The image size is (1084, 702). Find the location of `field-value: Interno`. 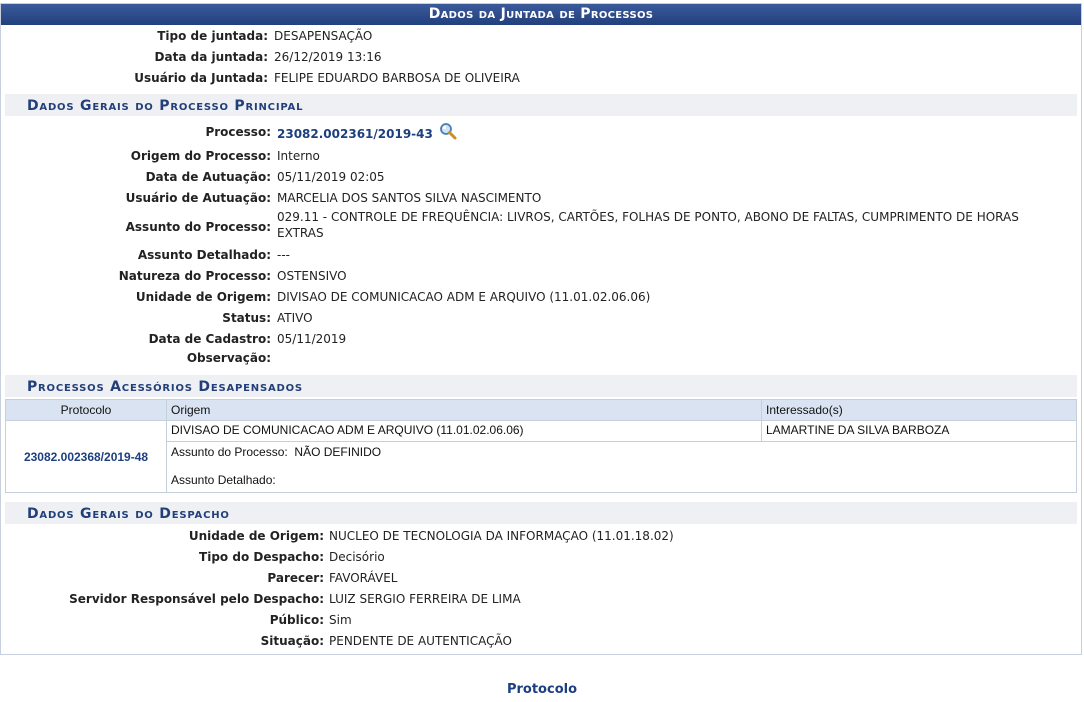

field-value: Interno is located at coordinates (298, 156).